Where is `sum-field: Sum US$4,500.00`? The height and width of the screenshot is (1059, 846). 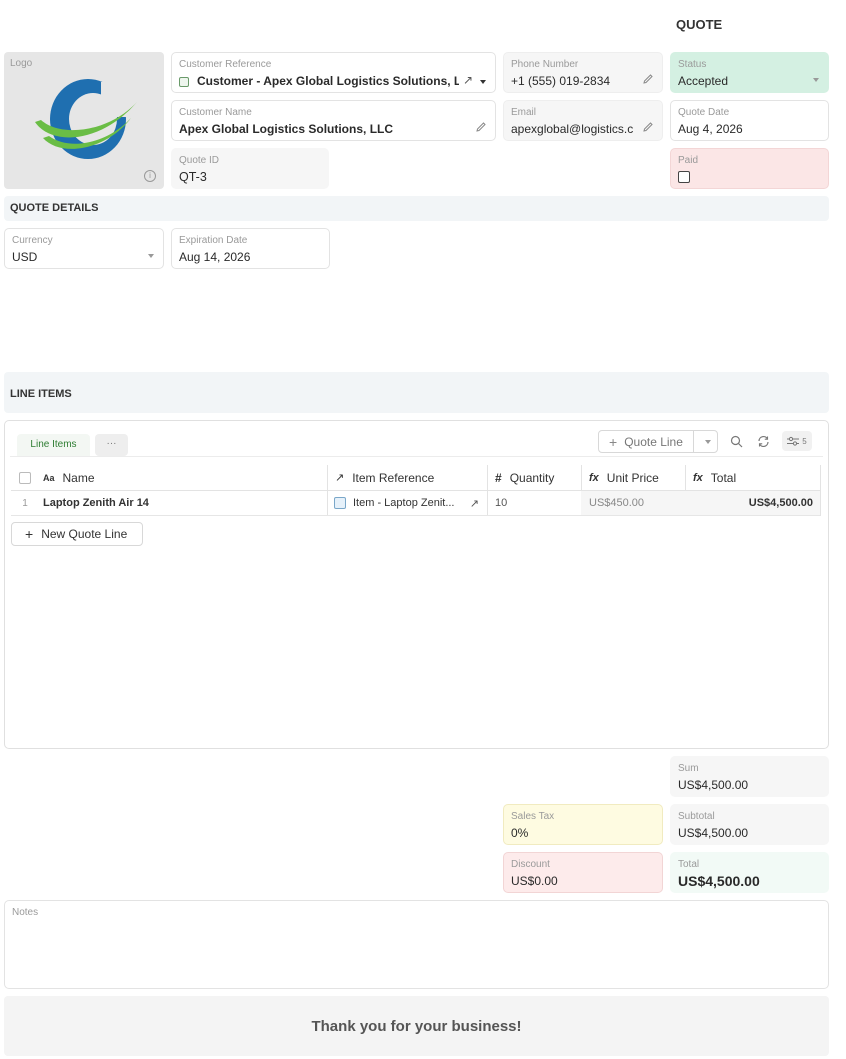
sum-field: Sum US$4,500.00 is located at coordinates (749, 776).